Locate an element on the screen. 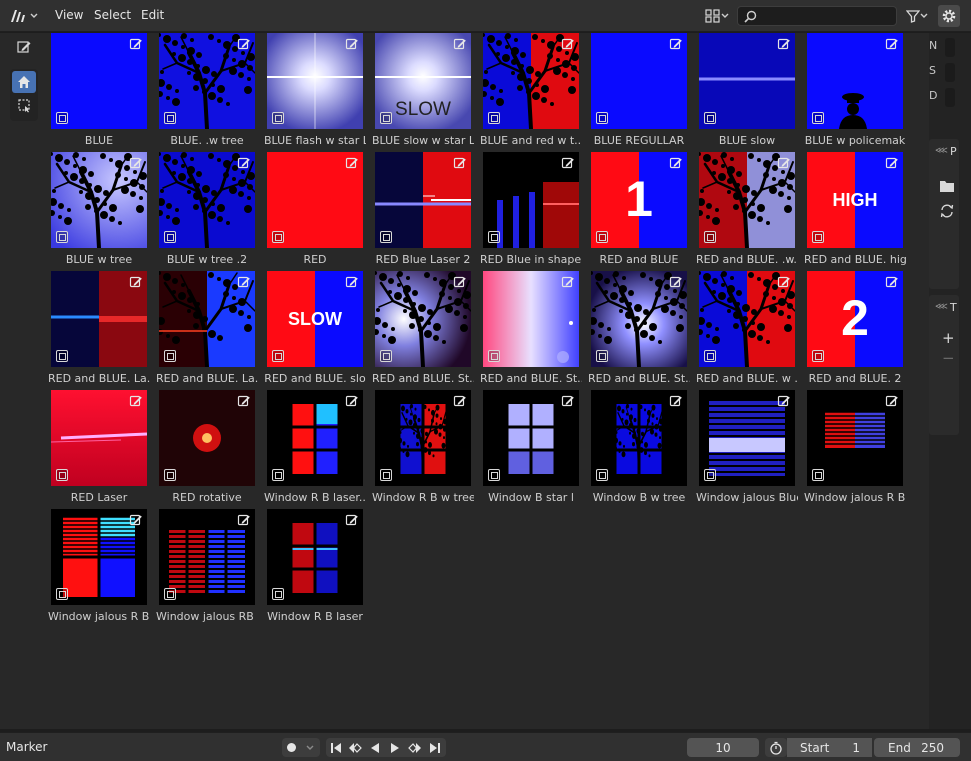  sidebar-slot-d is located at coordinates (950, 97).